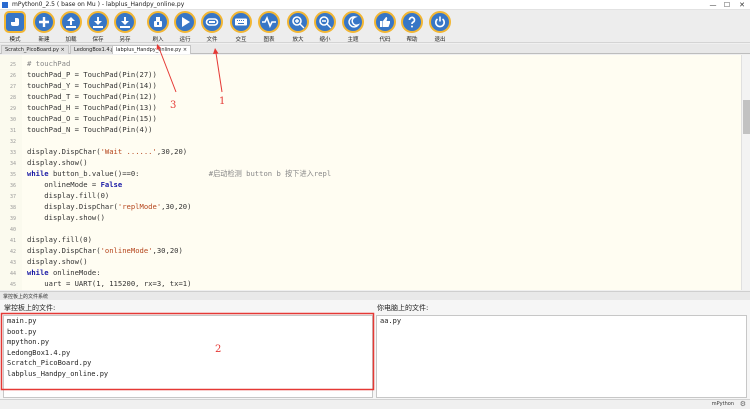  What do you see at coordinates (35, 49) in the screenshot?
I see `tab-scratch-picoboard: Scratch_PicoBoard.py ×` at bounding box center [35, 49].